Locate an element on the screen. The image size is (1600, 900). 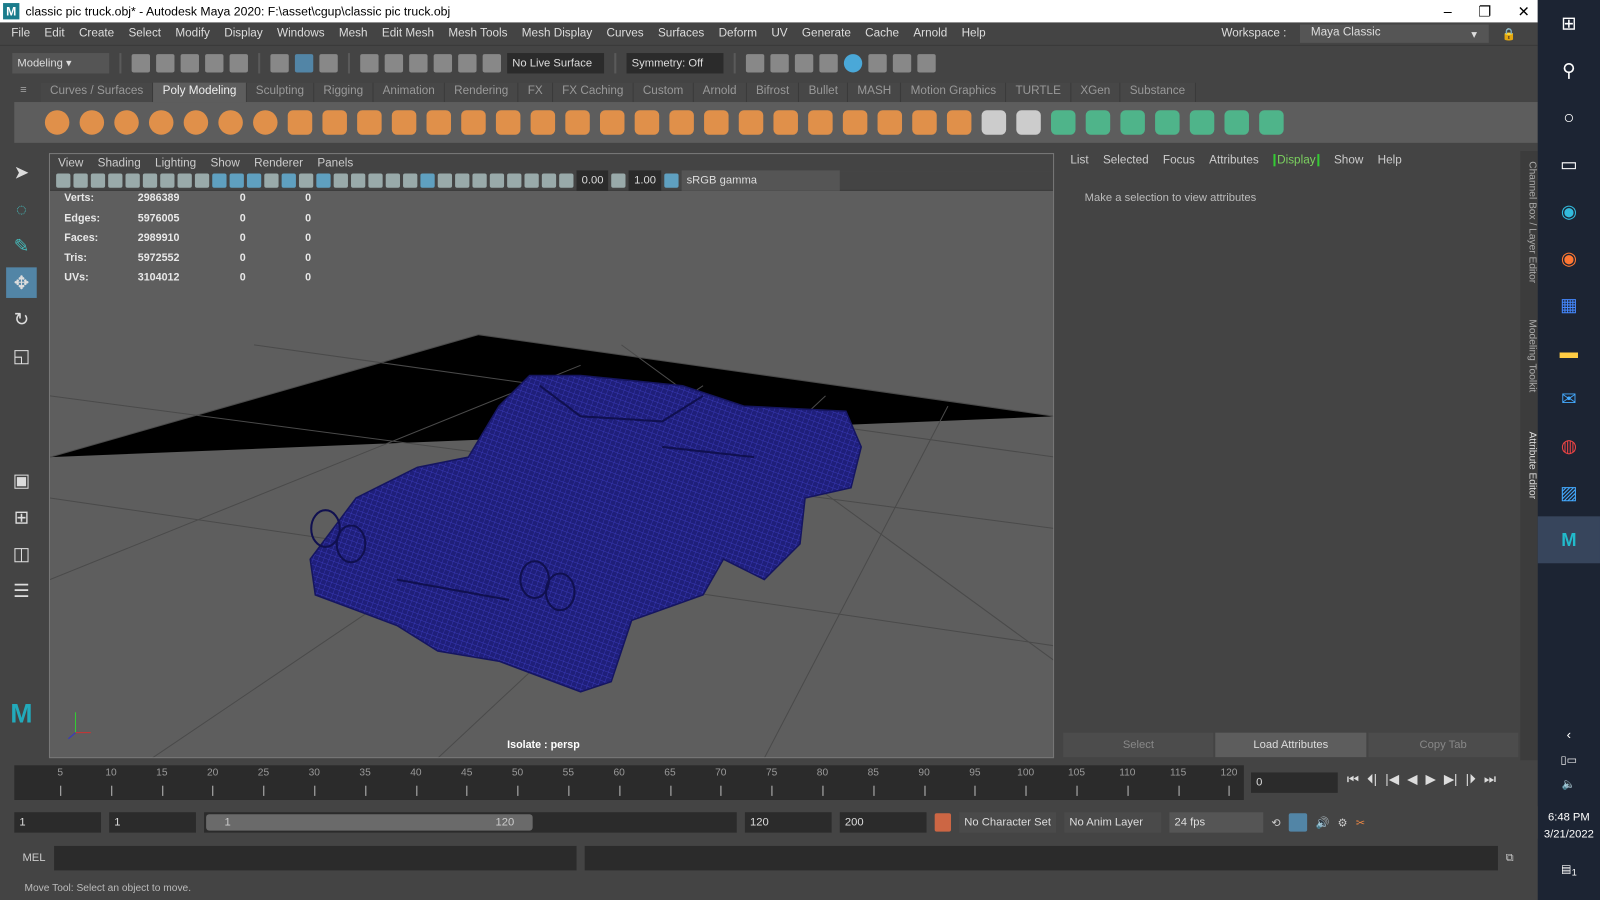
tab-attribute-editor: Attribute Editor is located at coordinates (1529, 466).